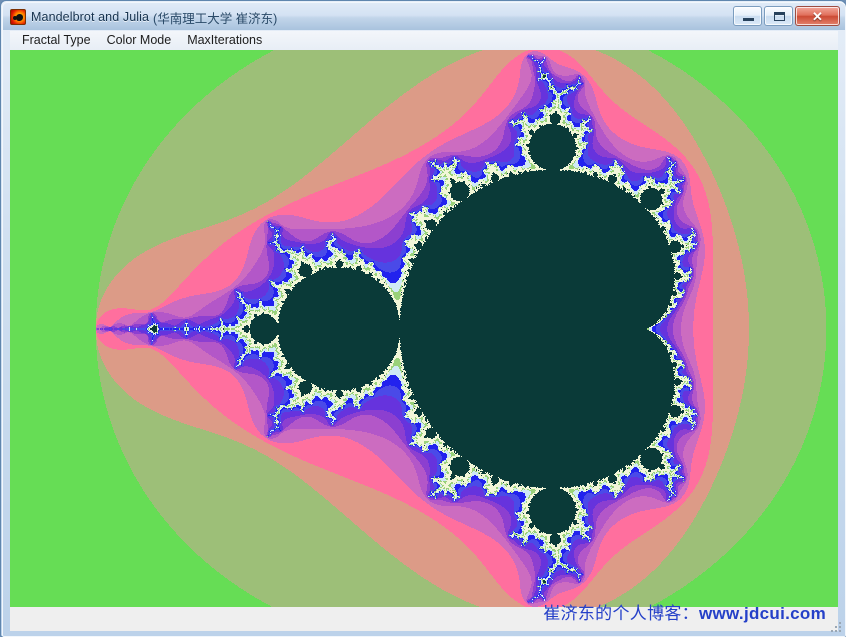 This screenshot has width=846, height=637. Describe the element at coordinates (18, 17) in the screenshot. I see `mandelbrot-thumbnail-icon` at that location.